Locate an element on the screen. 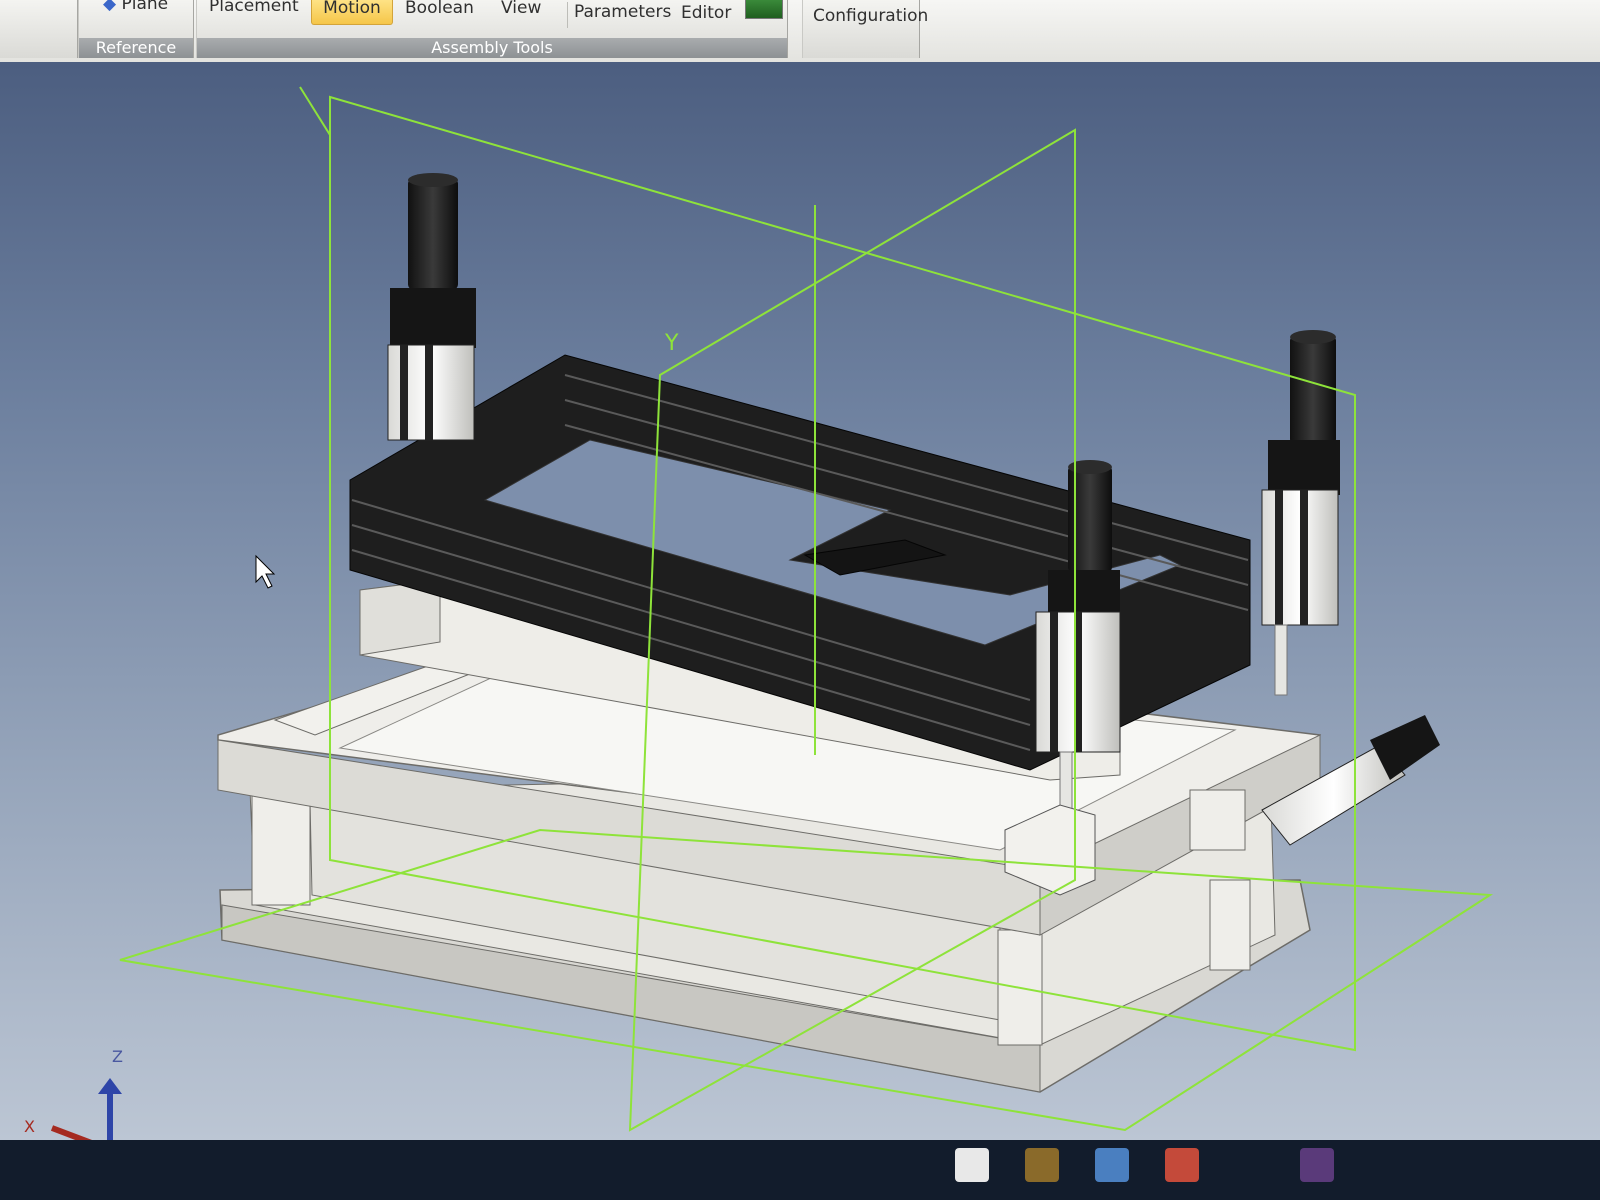 The height and width of the screenshot is (1200, 1600). configuration-button: Configuration is located at coordinates (870, 19).